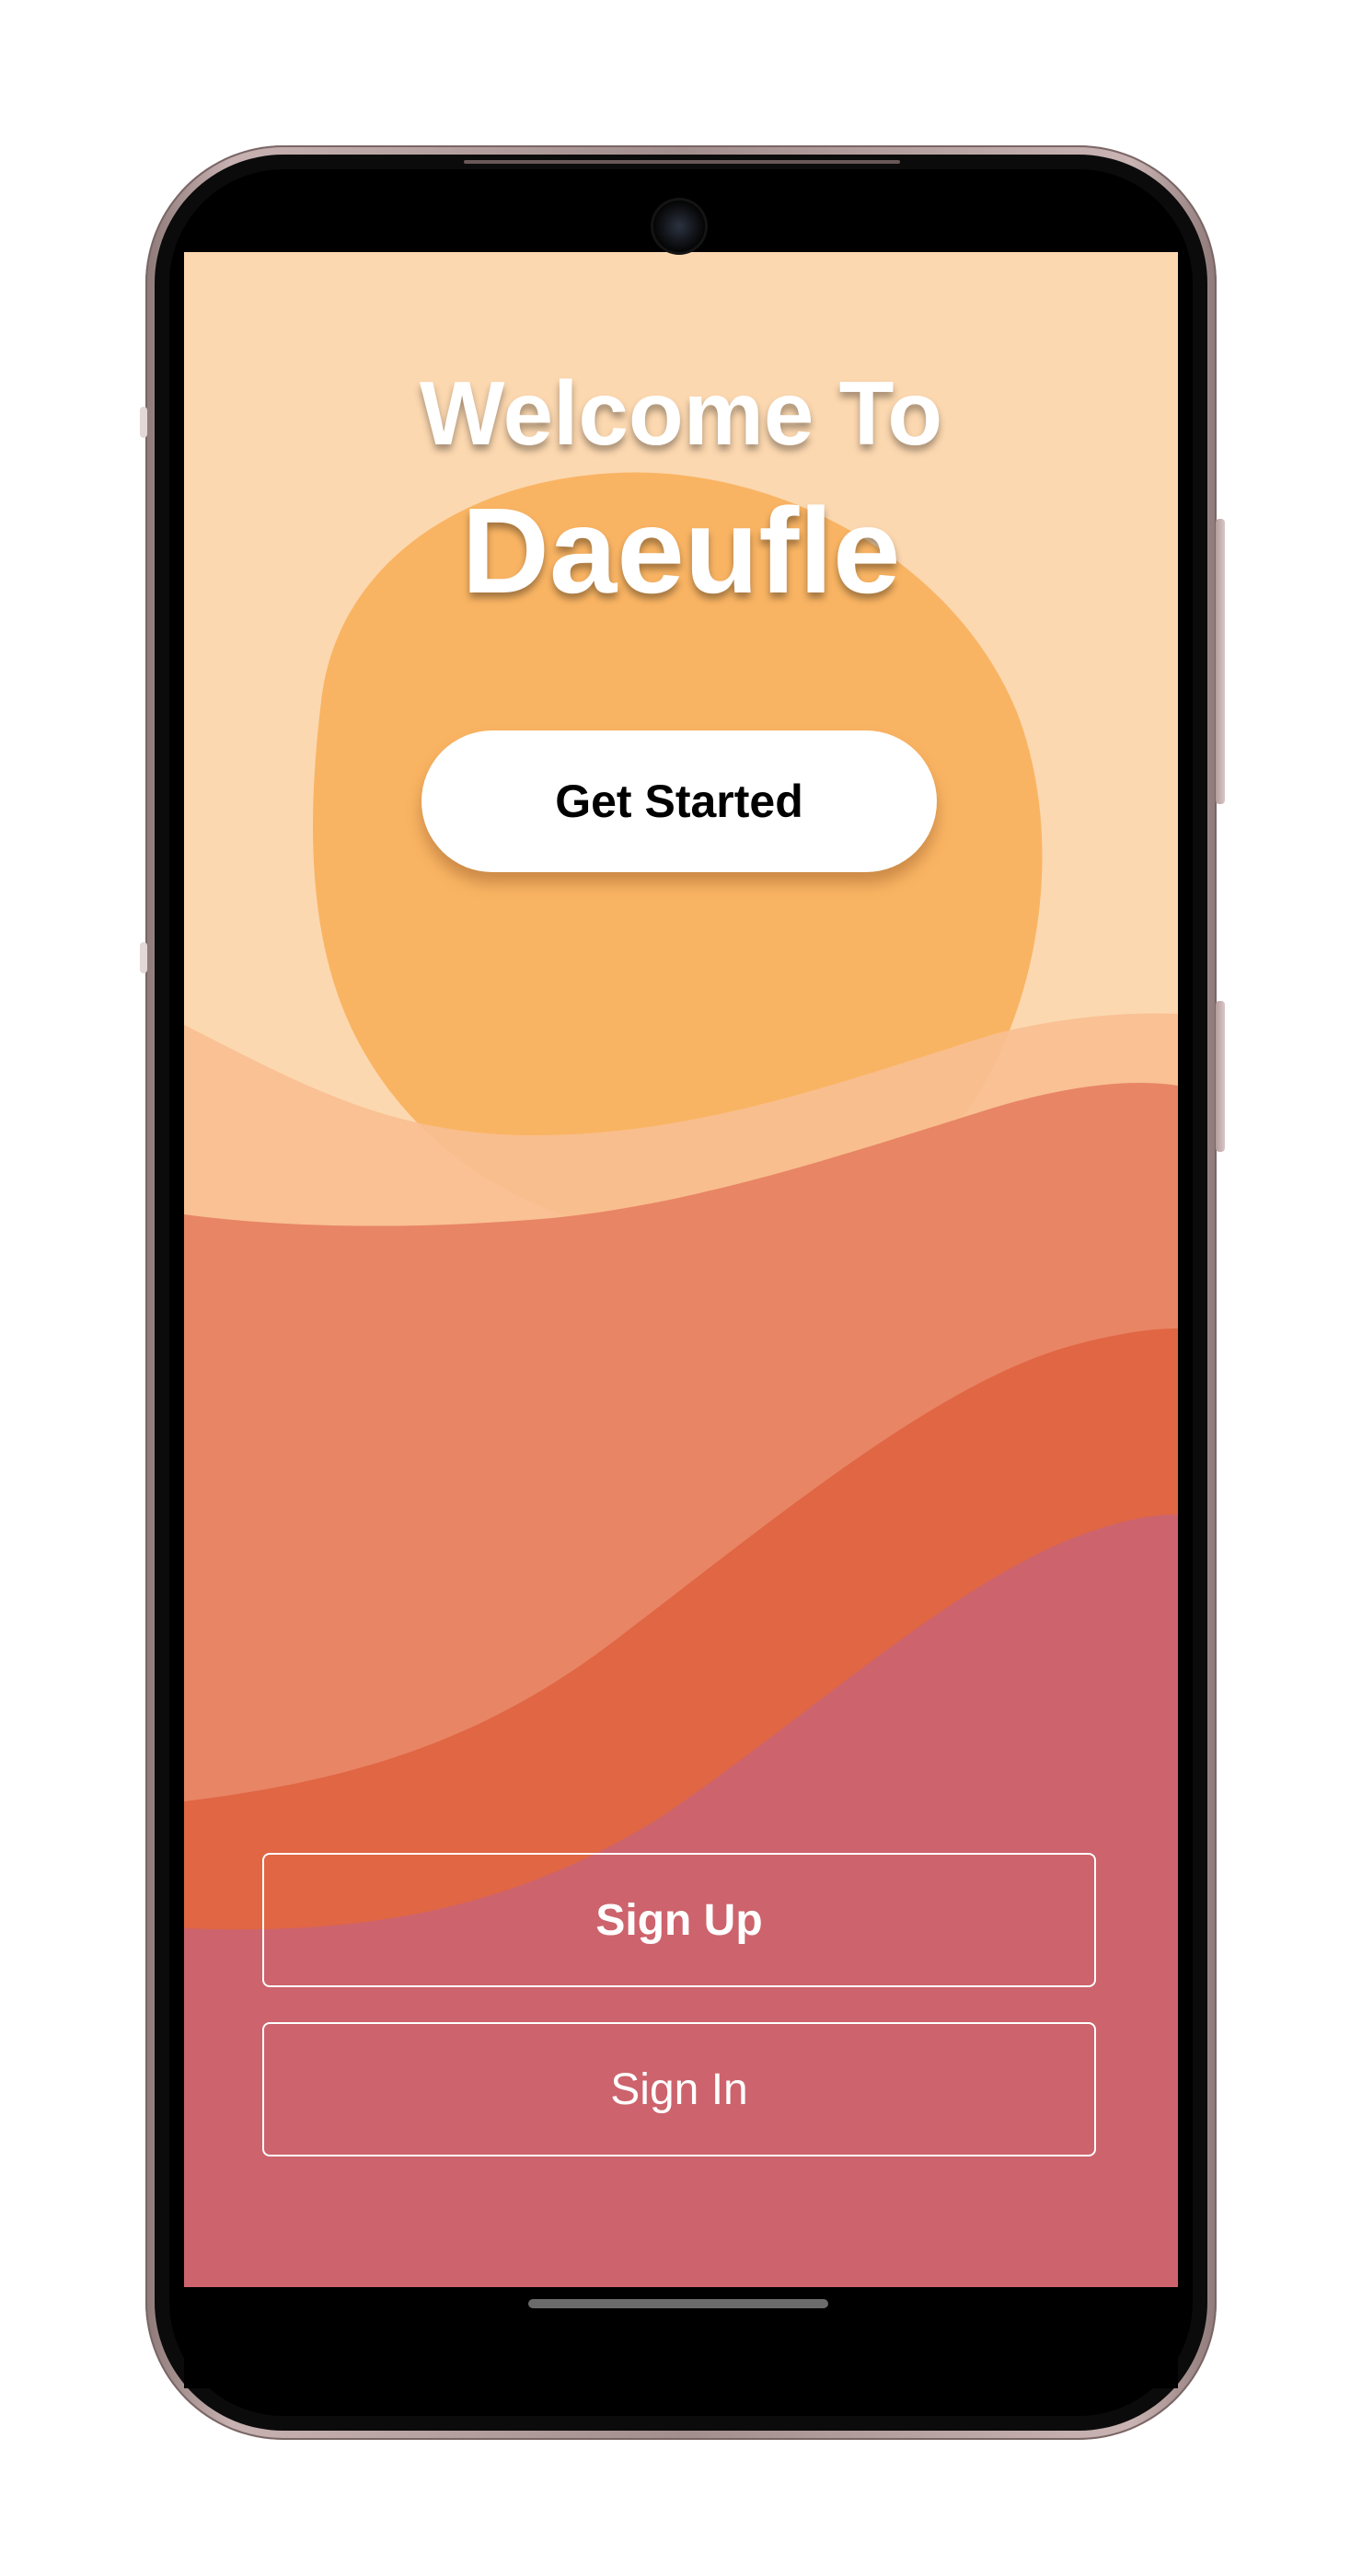 The height and width of the screenshot is (2576, 1362). What do you see at coordinates (681, 413) in the screenshot?
I see `welcome-heading: Welcome To` at bounding box center [681, 413].